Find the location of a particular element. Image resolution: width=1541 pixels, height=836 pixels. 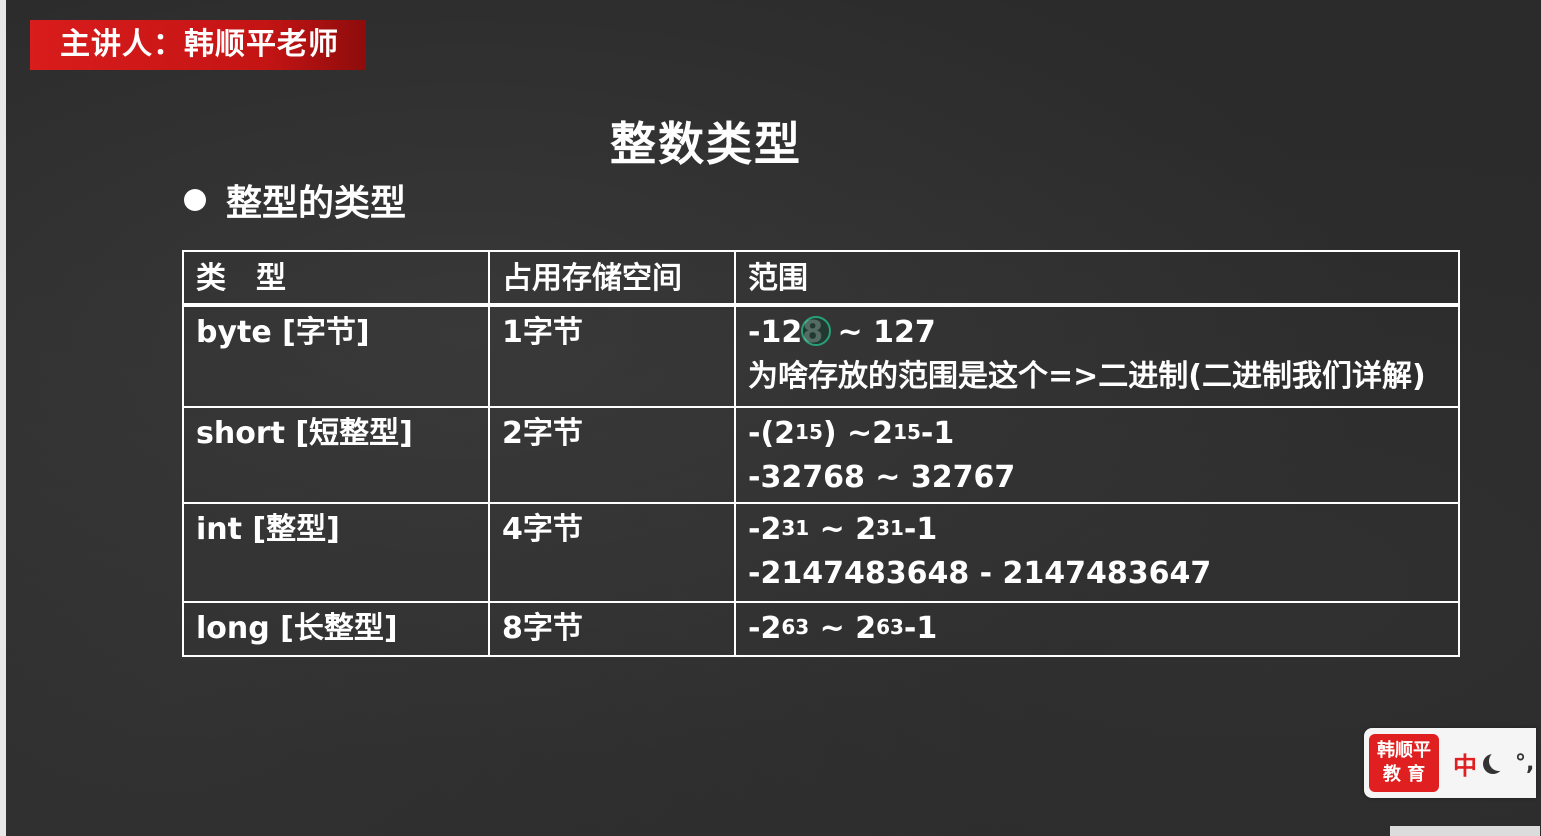

table-header-row: 类 型 占用存储空间 范围 is located at coordinates (821, 278).